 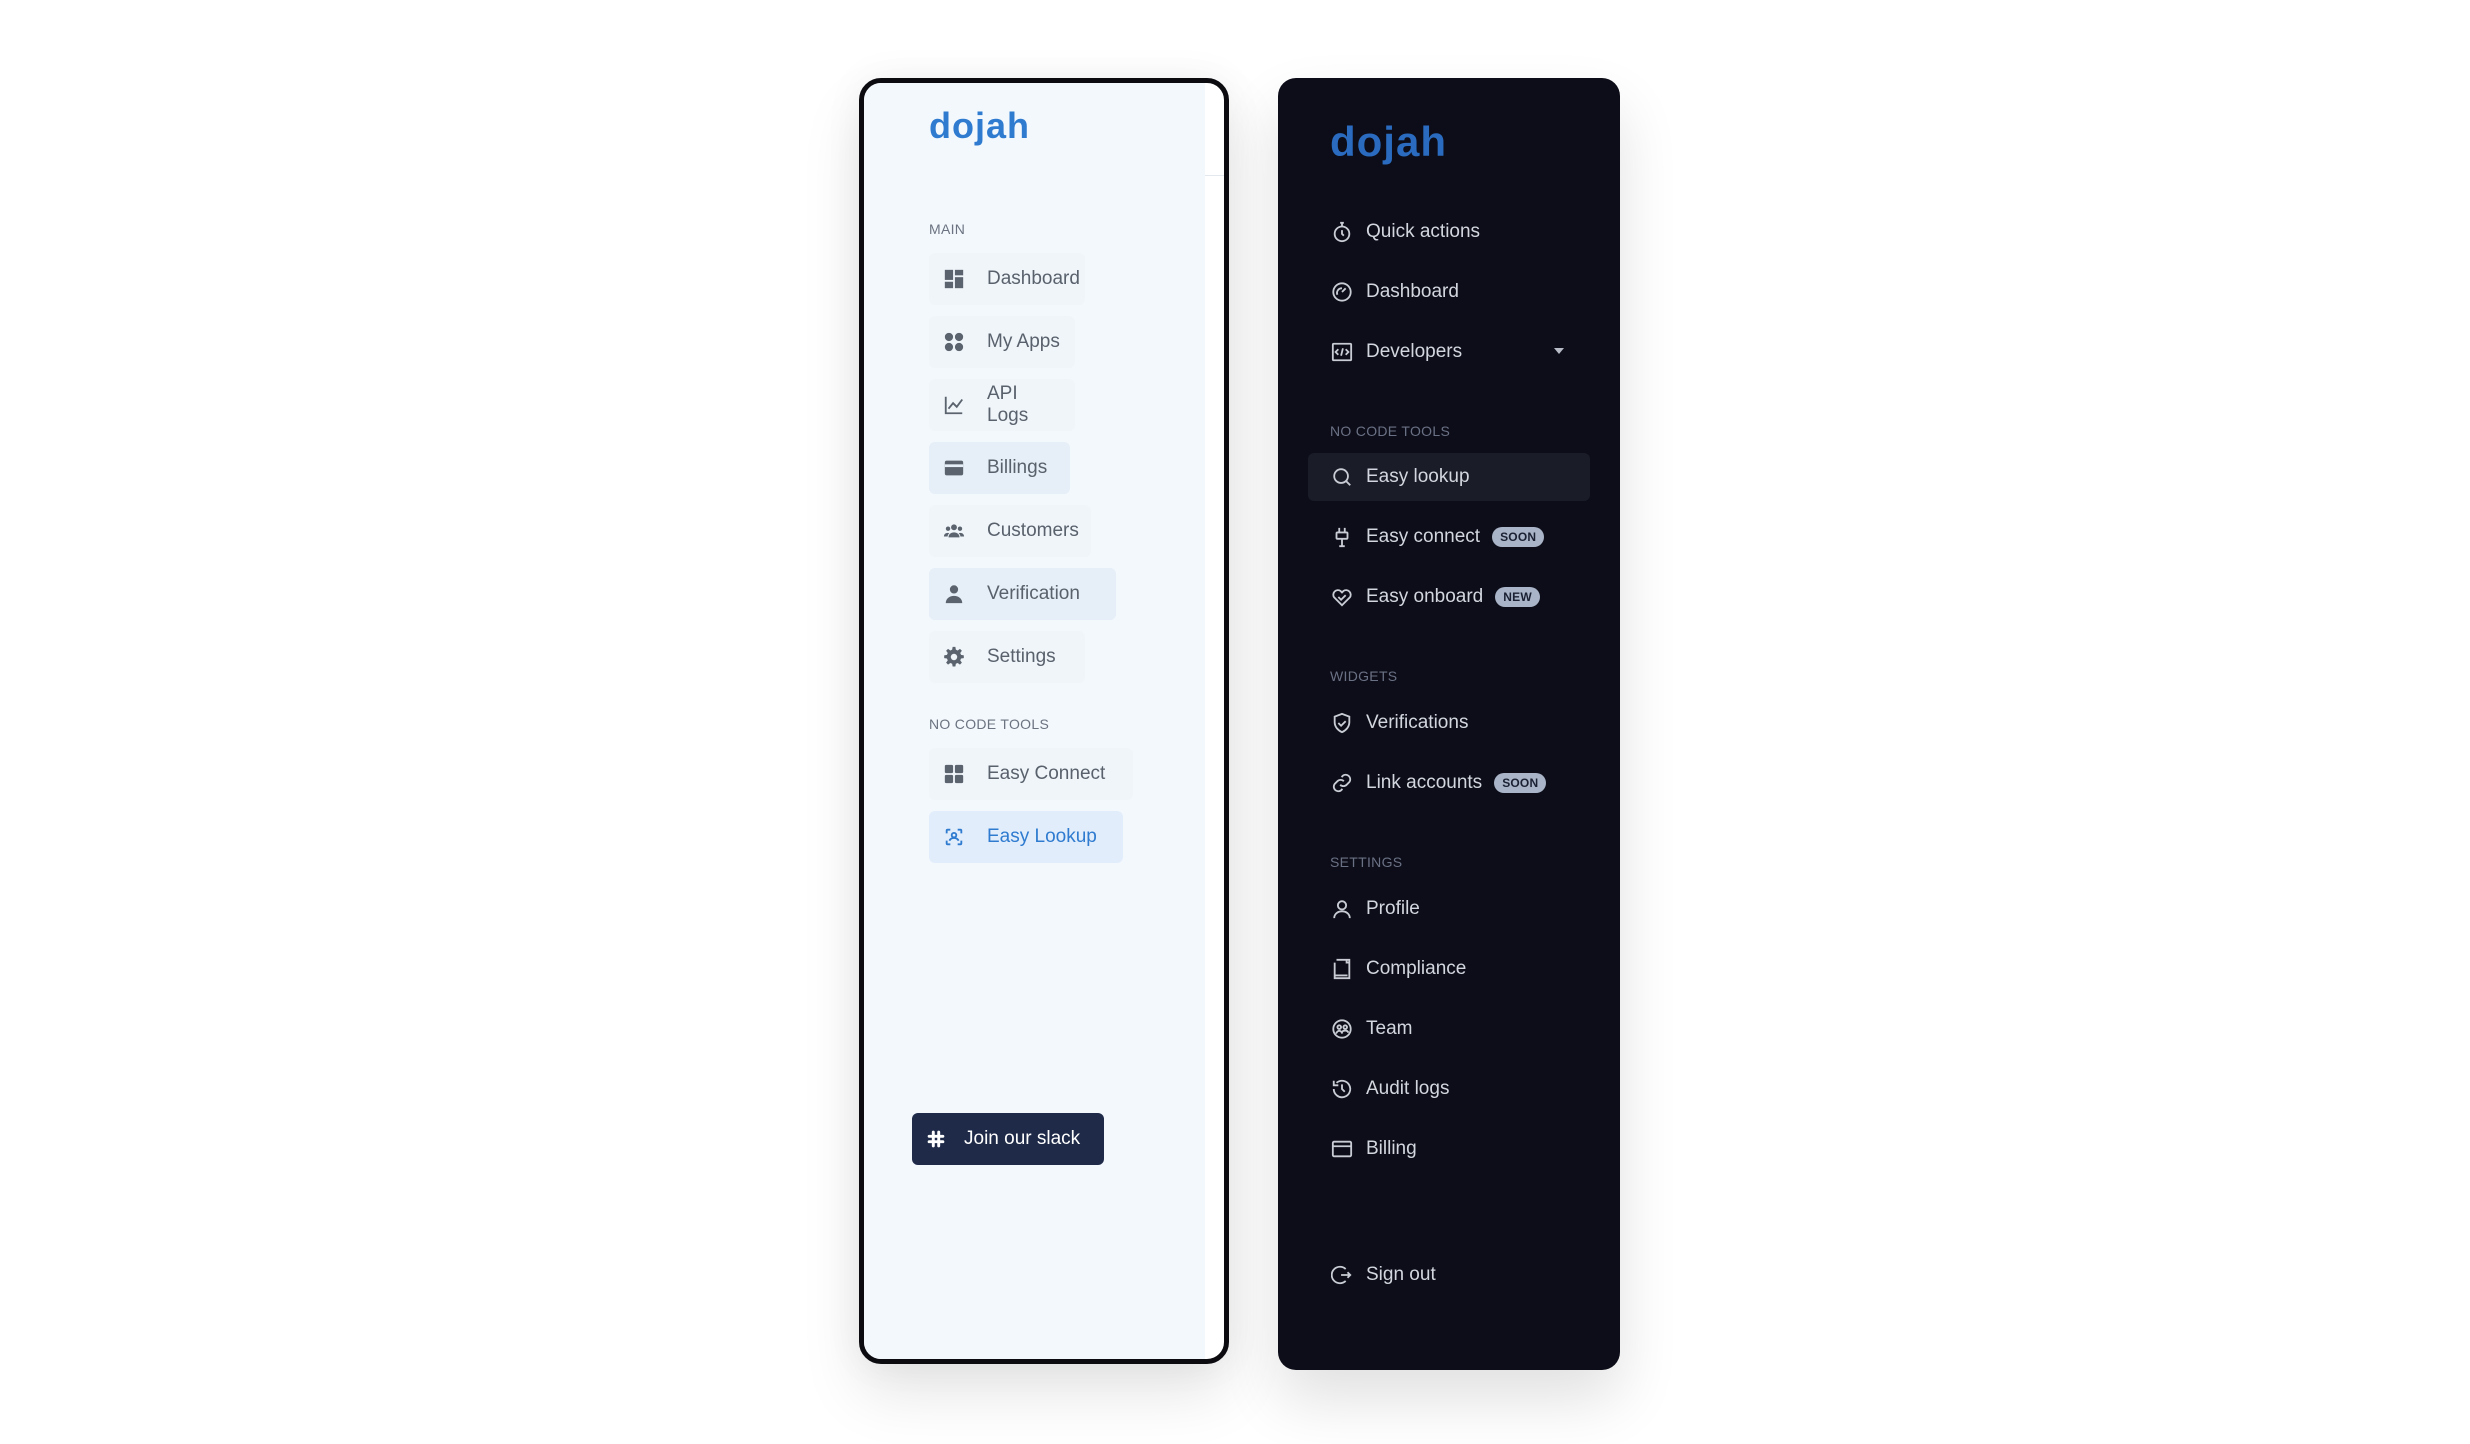 I want to click on nav-item-audit-logs: Audit logs, so click(x=1449, y=1089).